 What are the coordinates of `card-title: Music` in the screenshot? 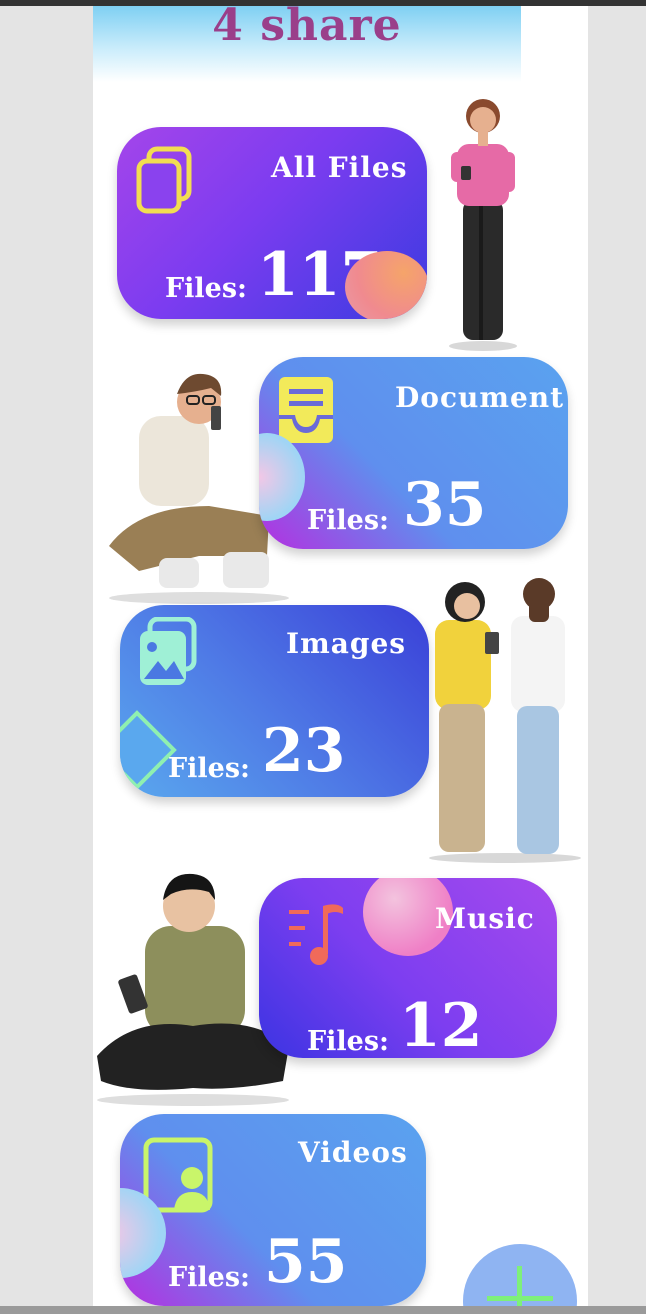 It's located at (485, 918).